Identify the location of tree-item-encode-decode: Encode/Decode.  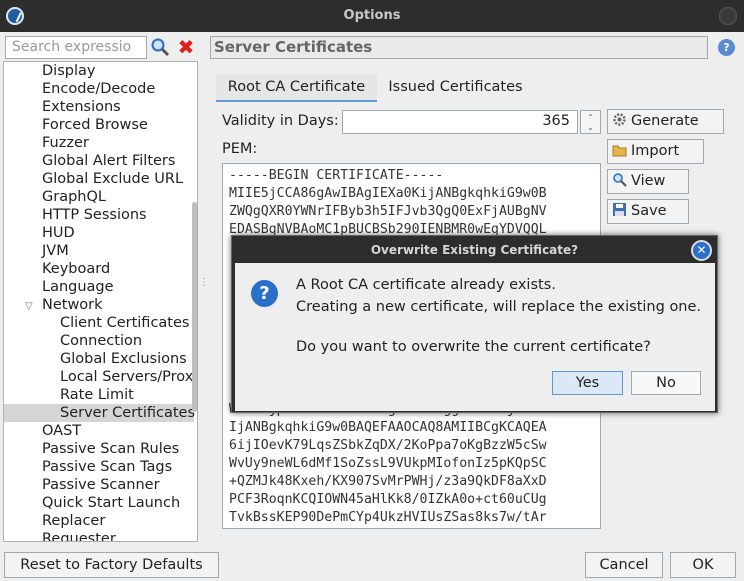
(98, 89).